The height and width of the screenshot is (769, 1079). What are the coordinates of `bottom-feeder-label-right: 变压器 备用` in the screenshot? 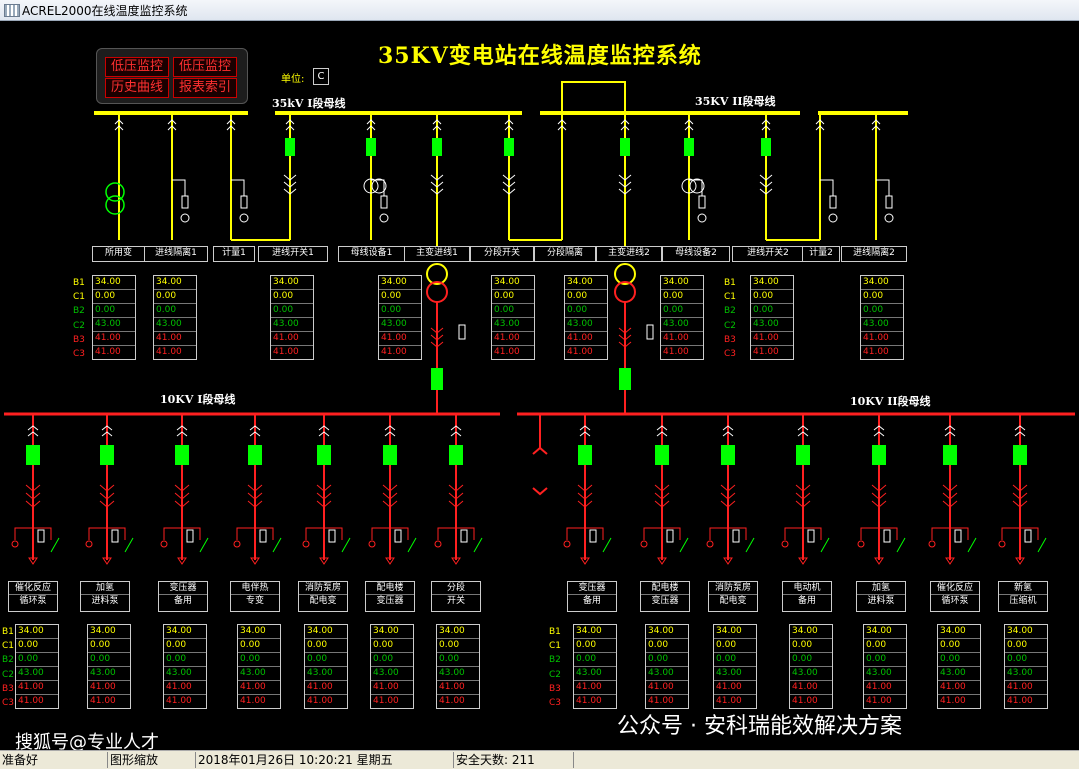 It's located at (592, 596).